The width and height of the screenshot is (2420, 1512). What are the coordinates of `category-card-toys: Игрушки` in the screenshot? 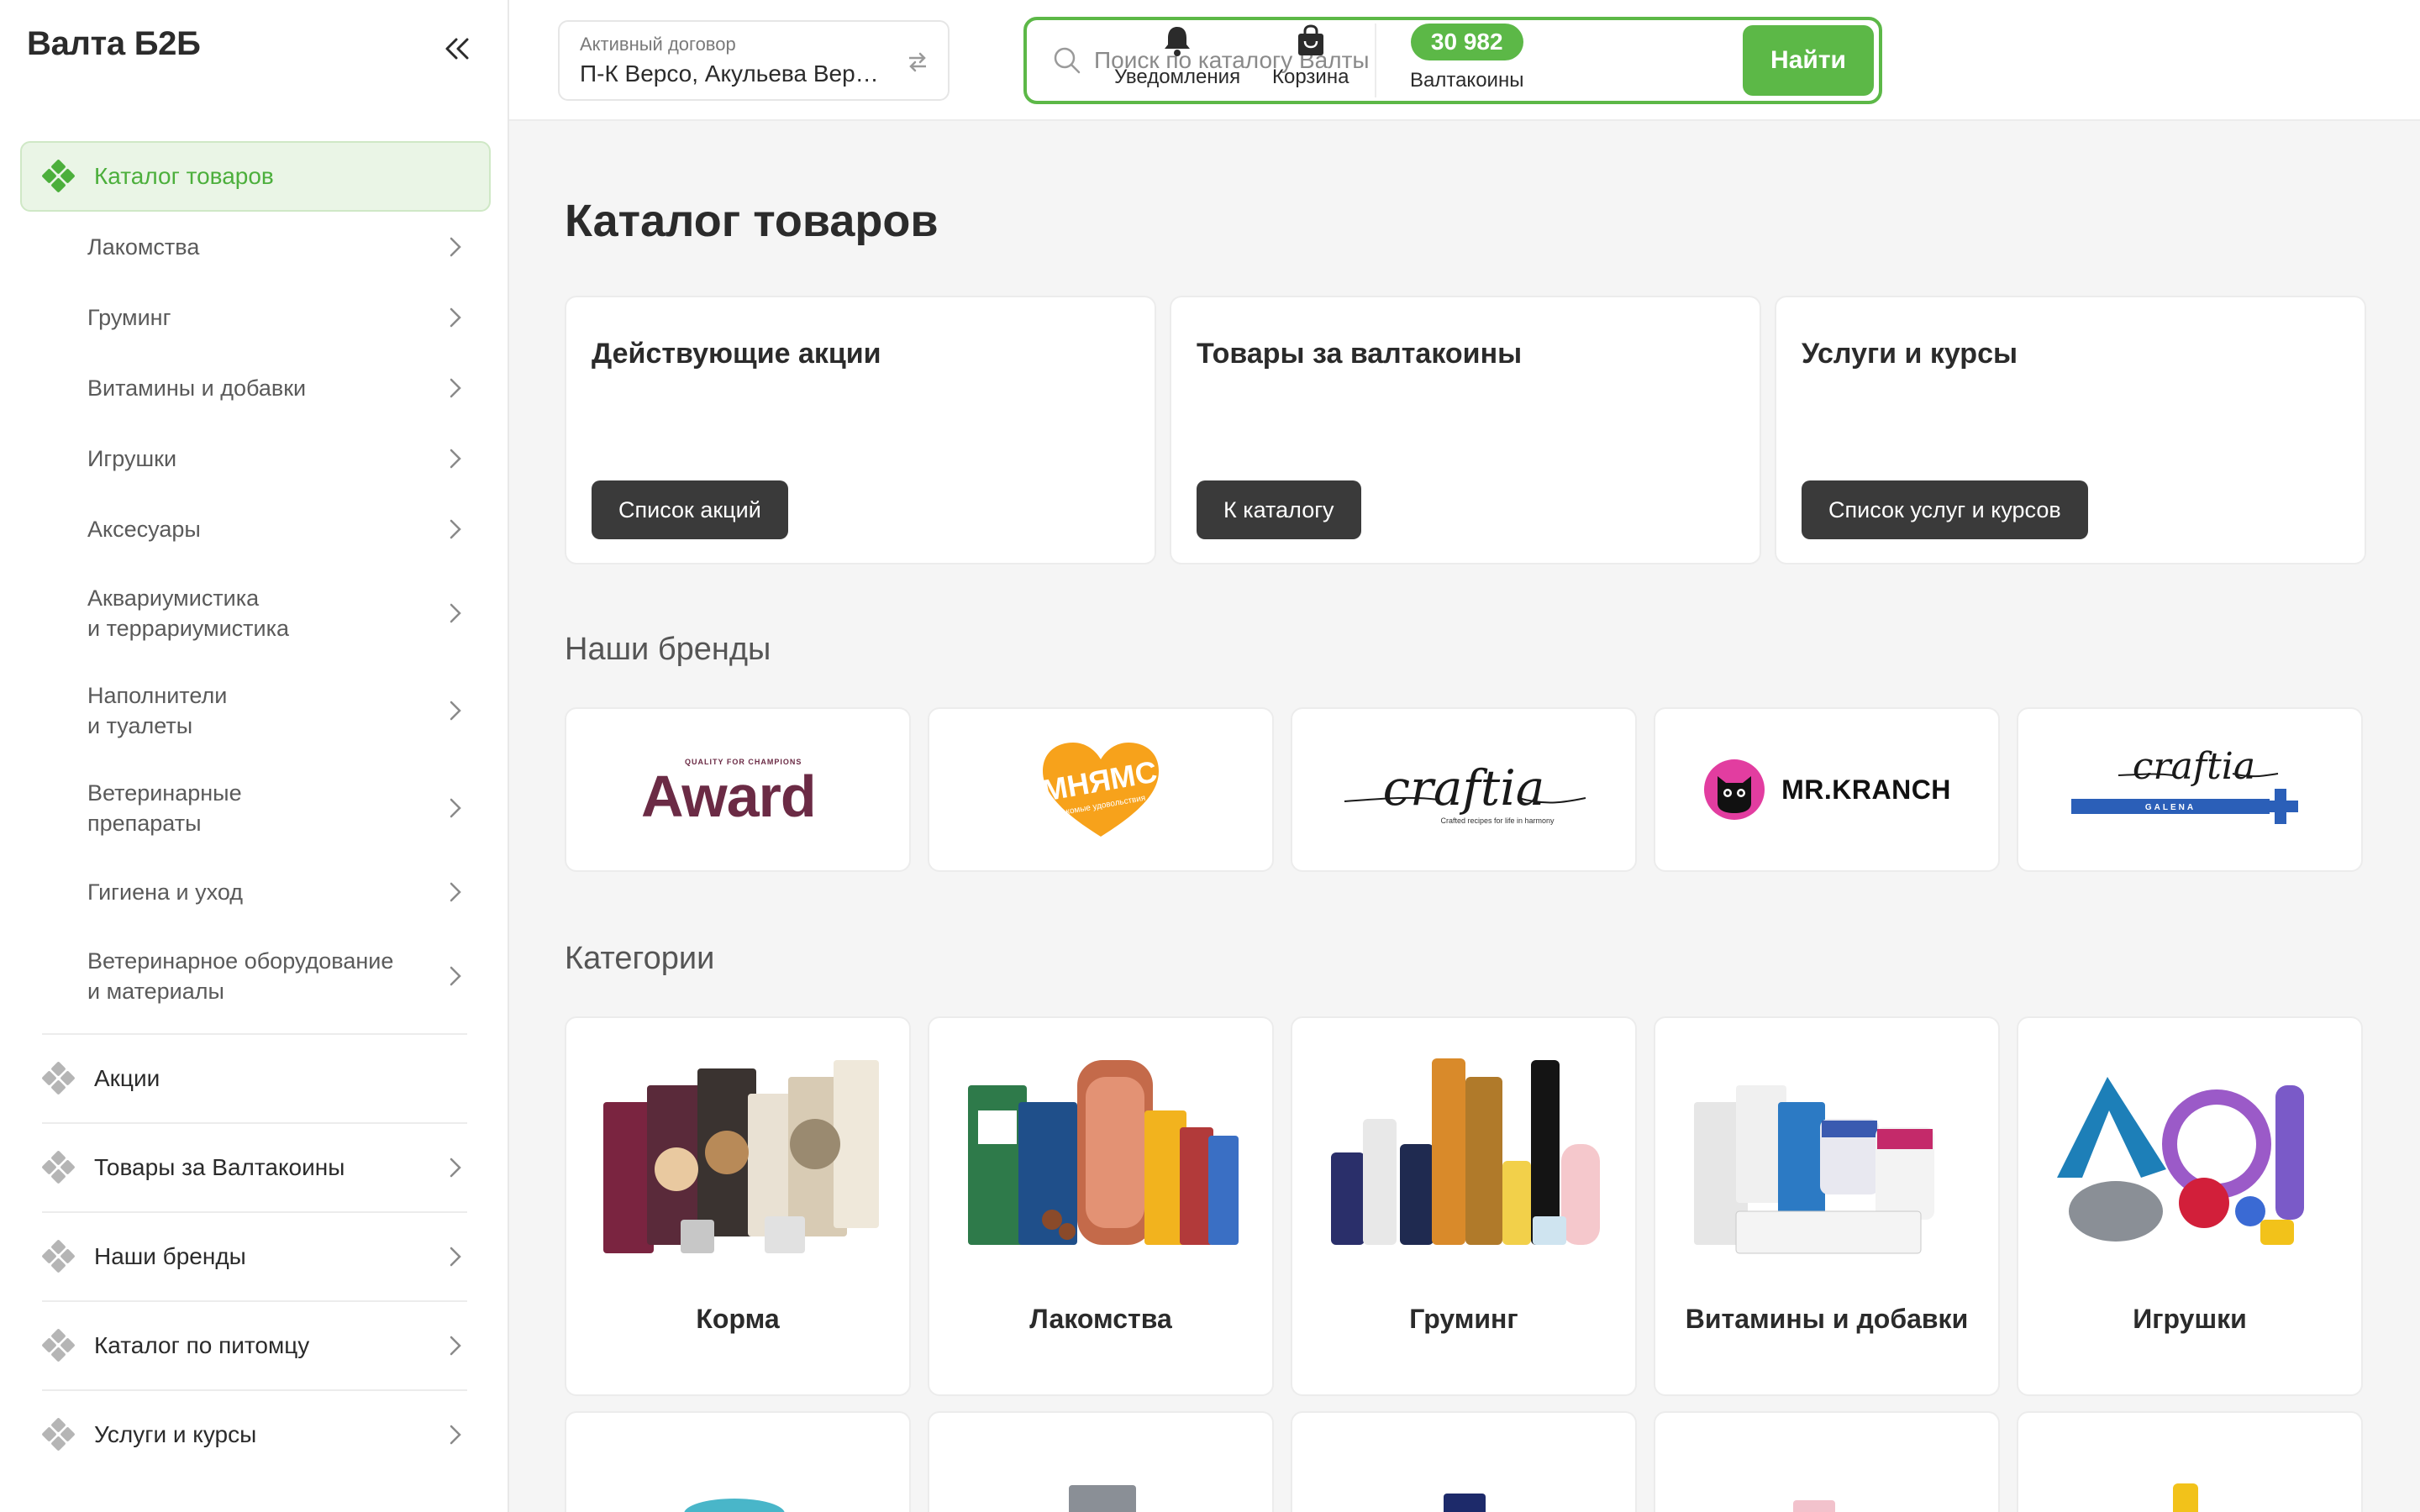 It's located at (2190, 1206).